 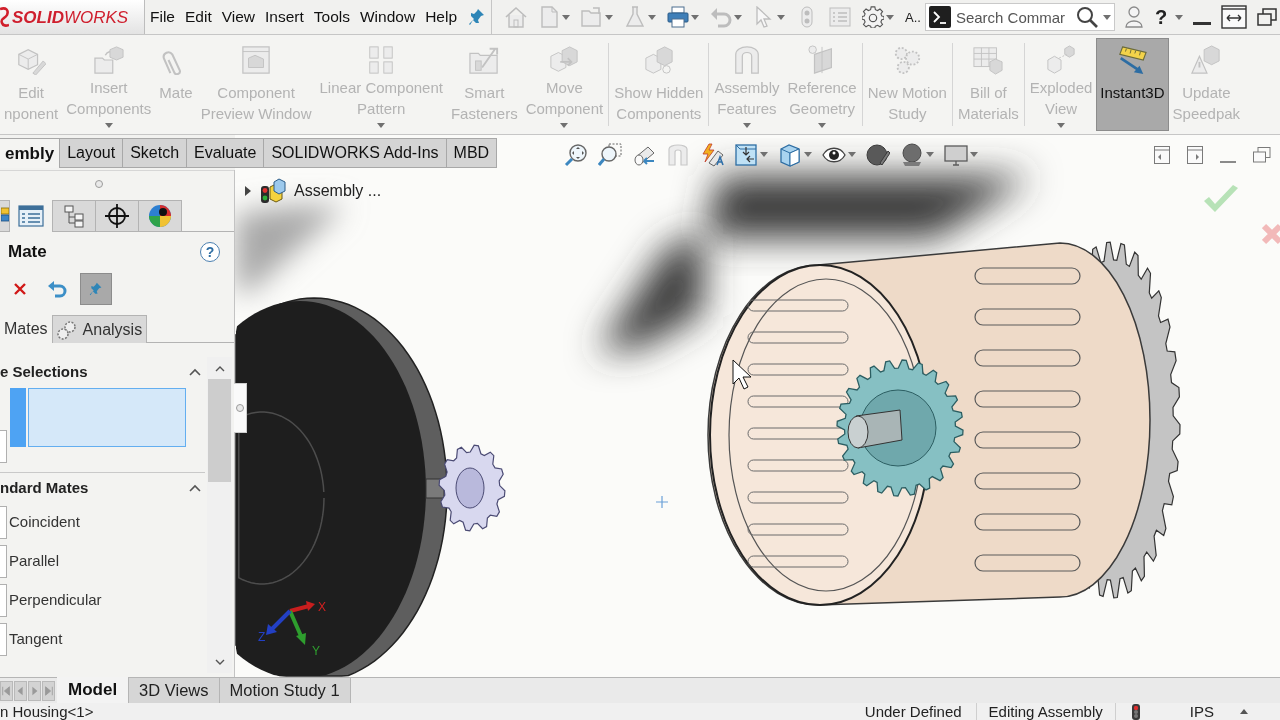 What do you see at coordinates (873, 17) in the screenshot?
I see `settings-icon` at bounding box center [873, 17].